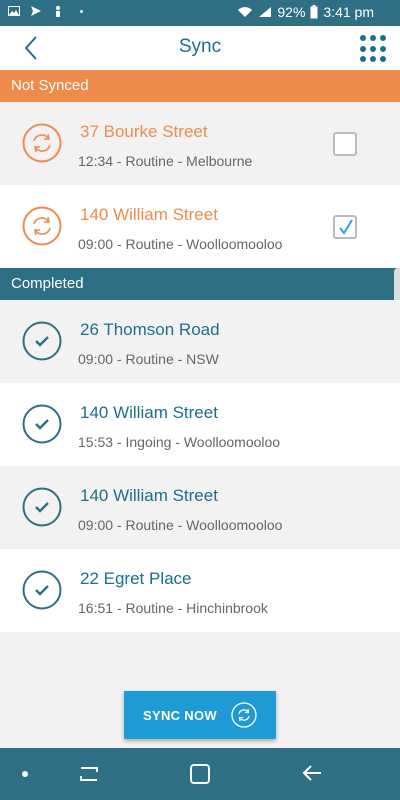  I want to click on status-bar: 92% 3:41 pm, so click(200, 13).